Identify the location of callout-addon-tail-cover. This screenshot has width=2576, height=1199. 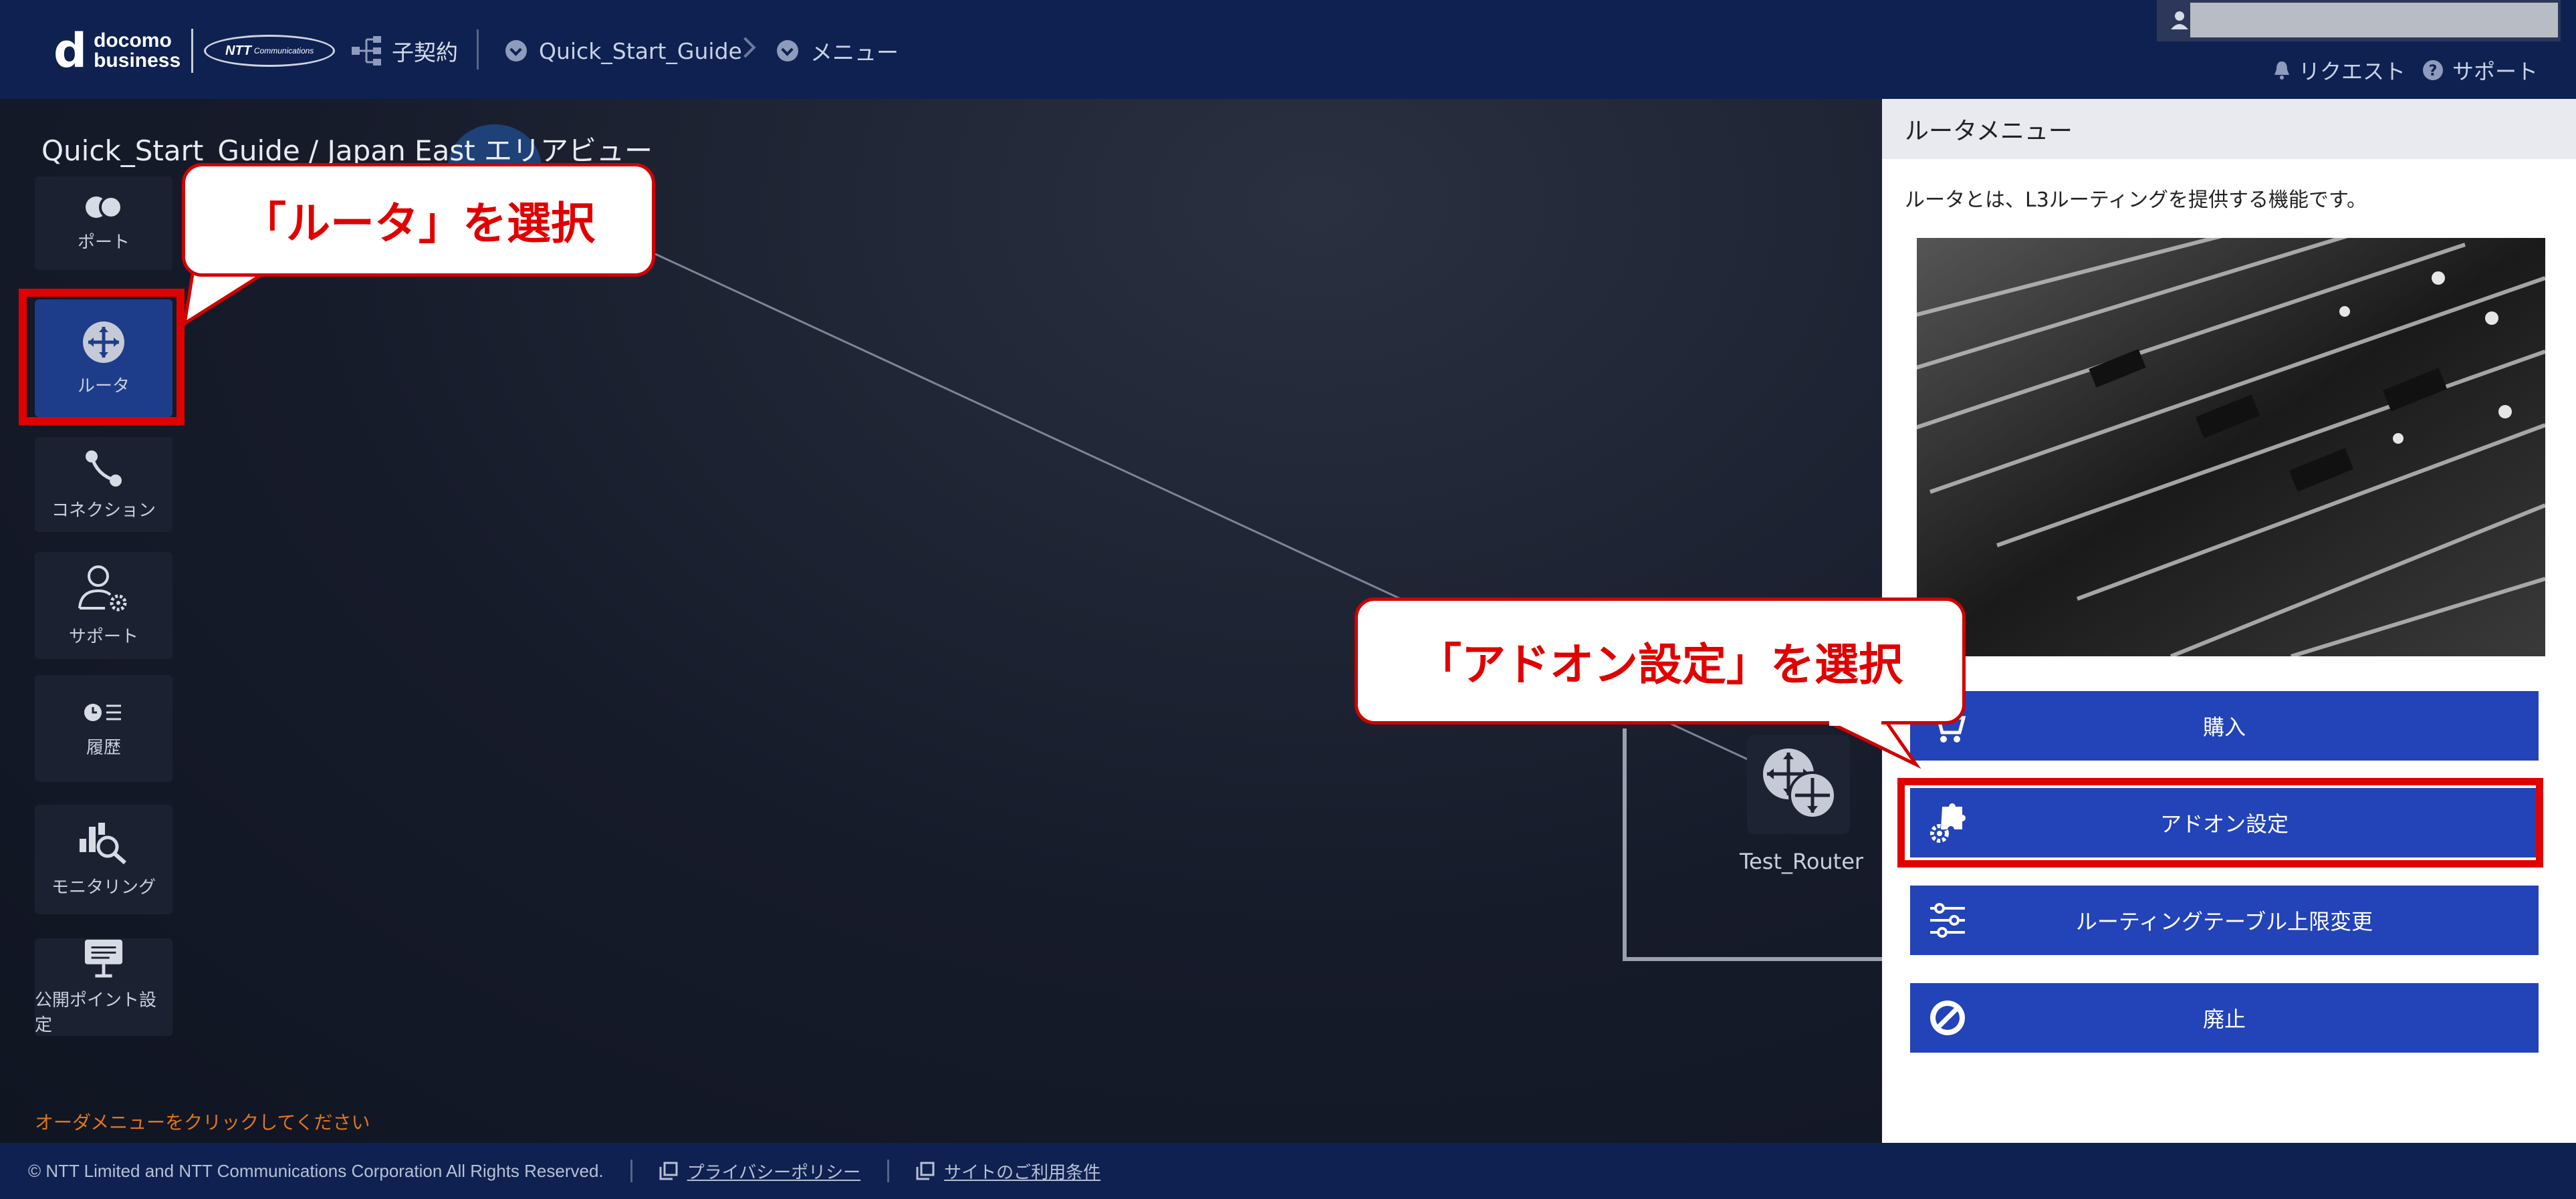
(1855, 722).